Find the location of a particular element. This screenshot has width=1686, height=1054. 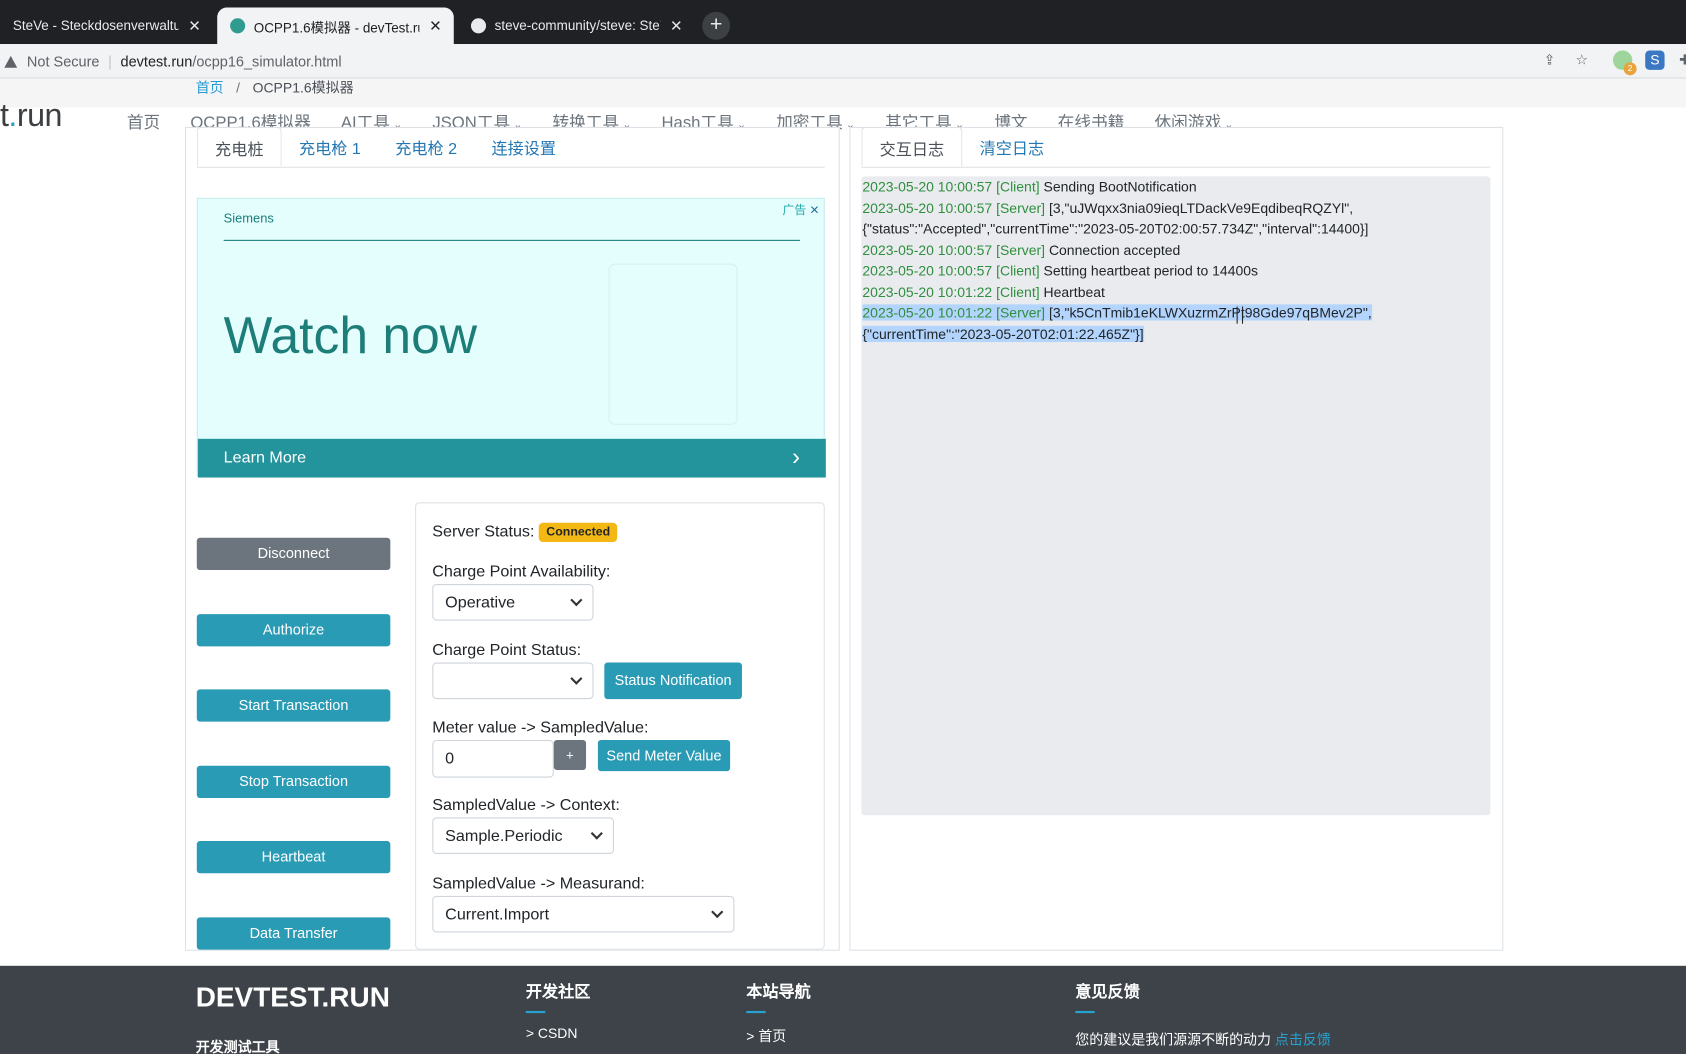

ad-cta-label: Learn More is located at coordinates (265, 457).